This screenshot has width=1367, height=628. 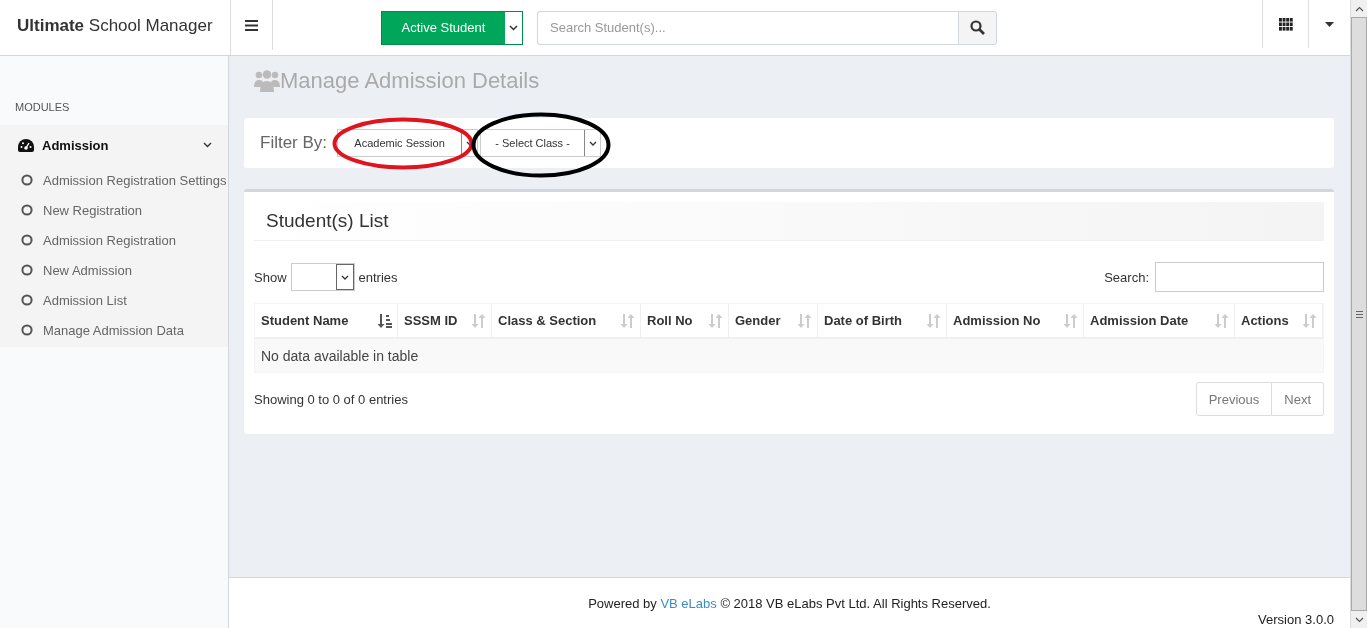 I want to click on status-label: Active Student, so click(x=443, y=27).